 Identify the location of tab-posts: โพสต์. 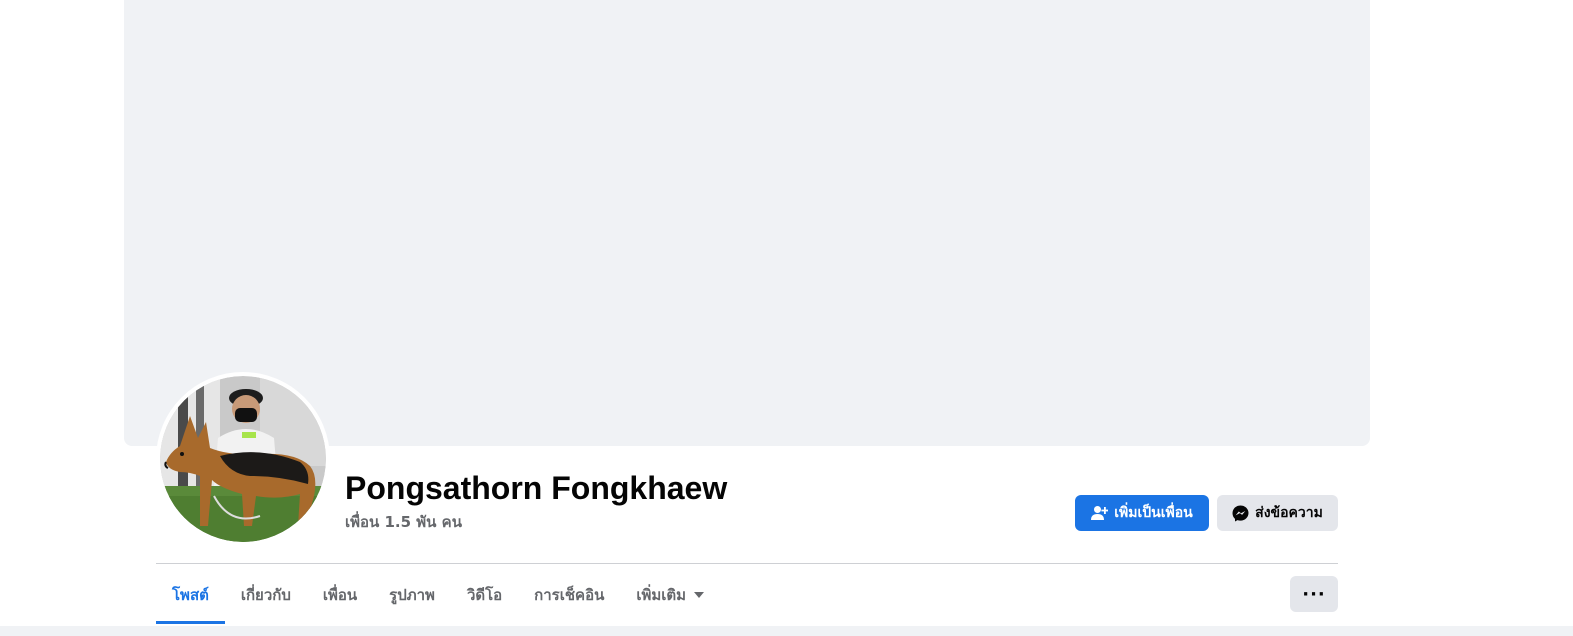
(190, 595).